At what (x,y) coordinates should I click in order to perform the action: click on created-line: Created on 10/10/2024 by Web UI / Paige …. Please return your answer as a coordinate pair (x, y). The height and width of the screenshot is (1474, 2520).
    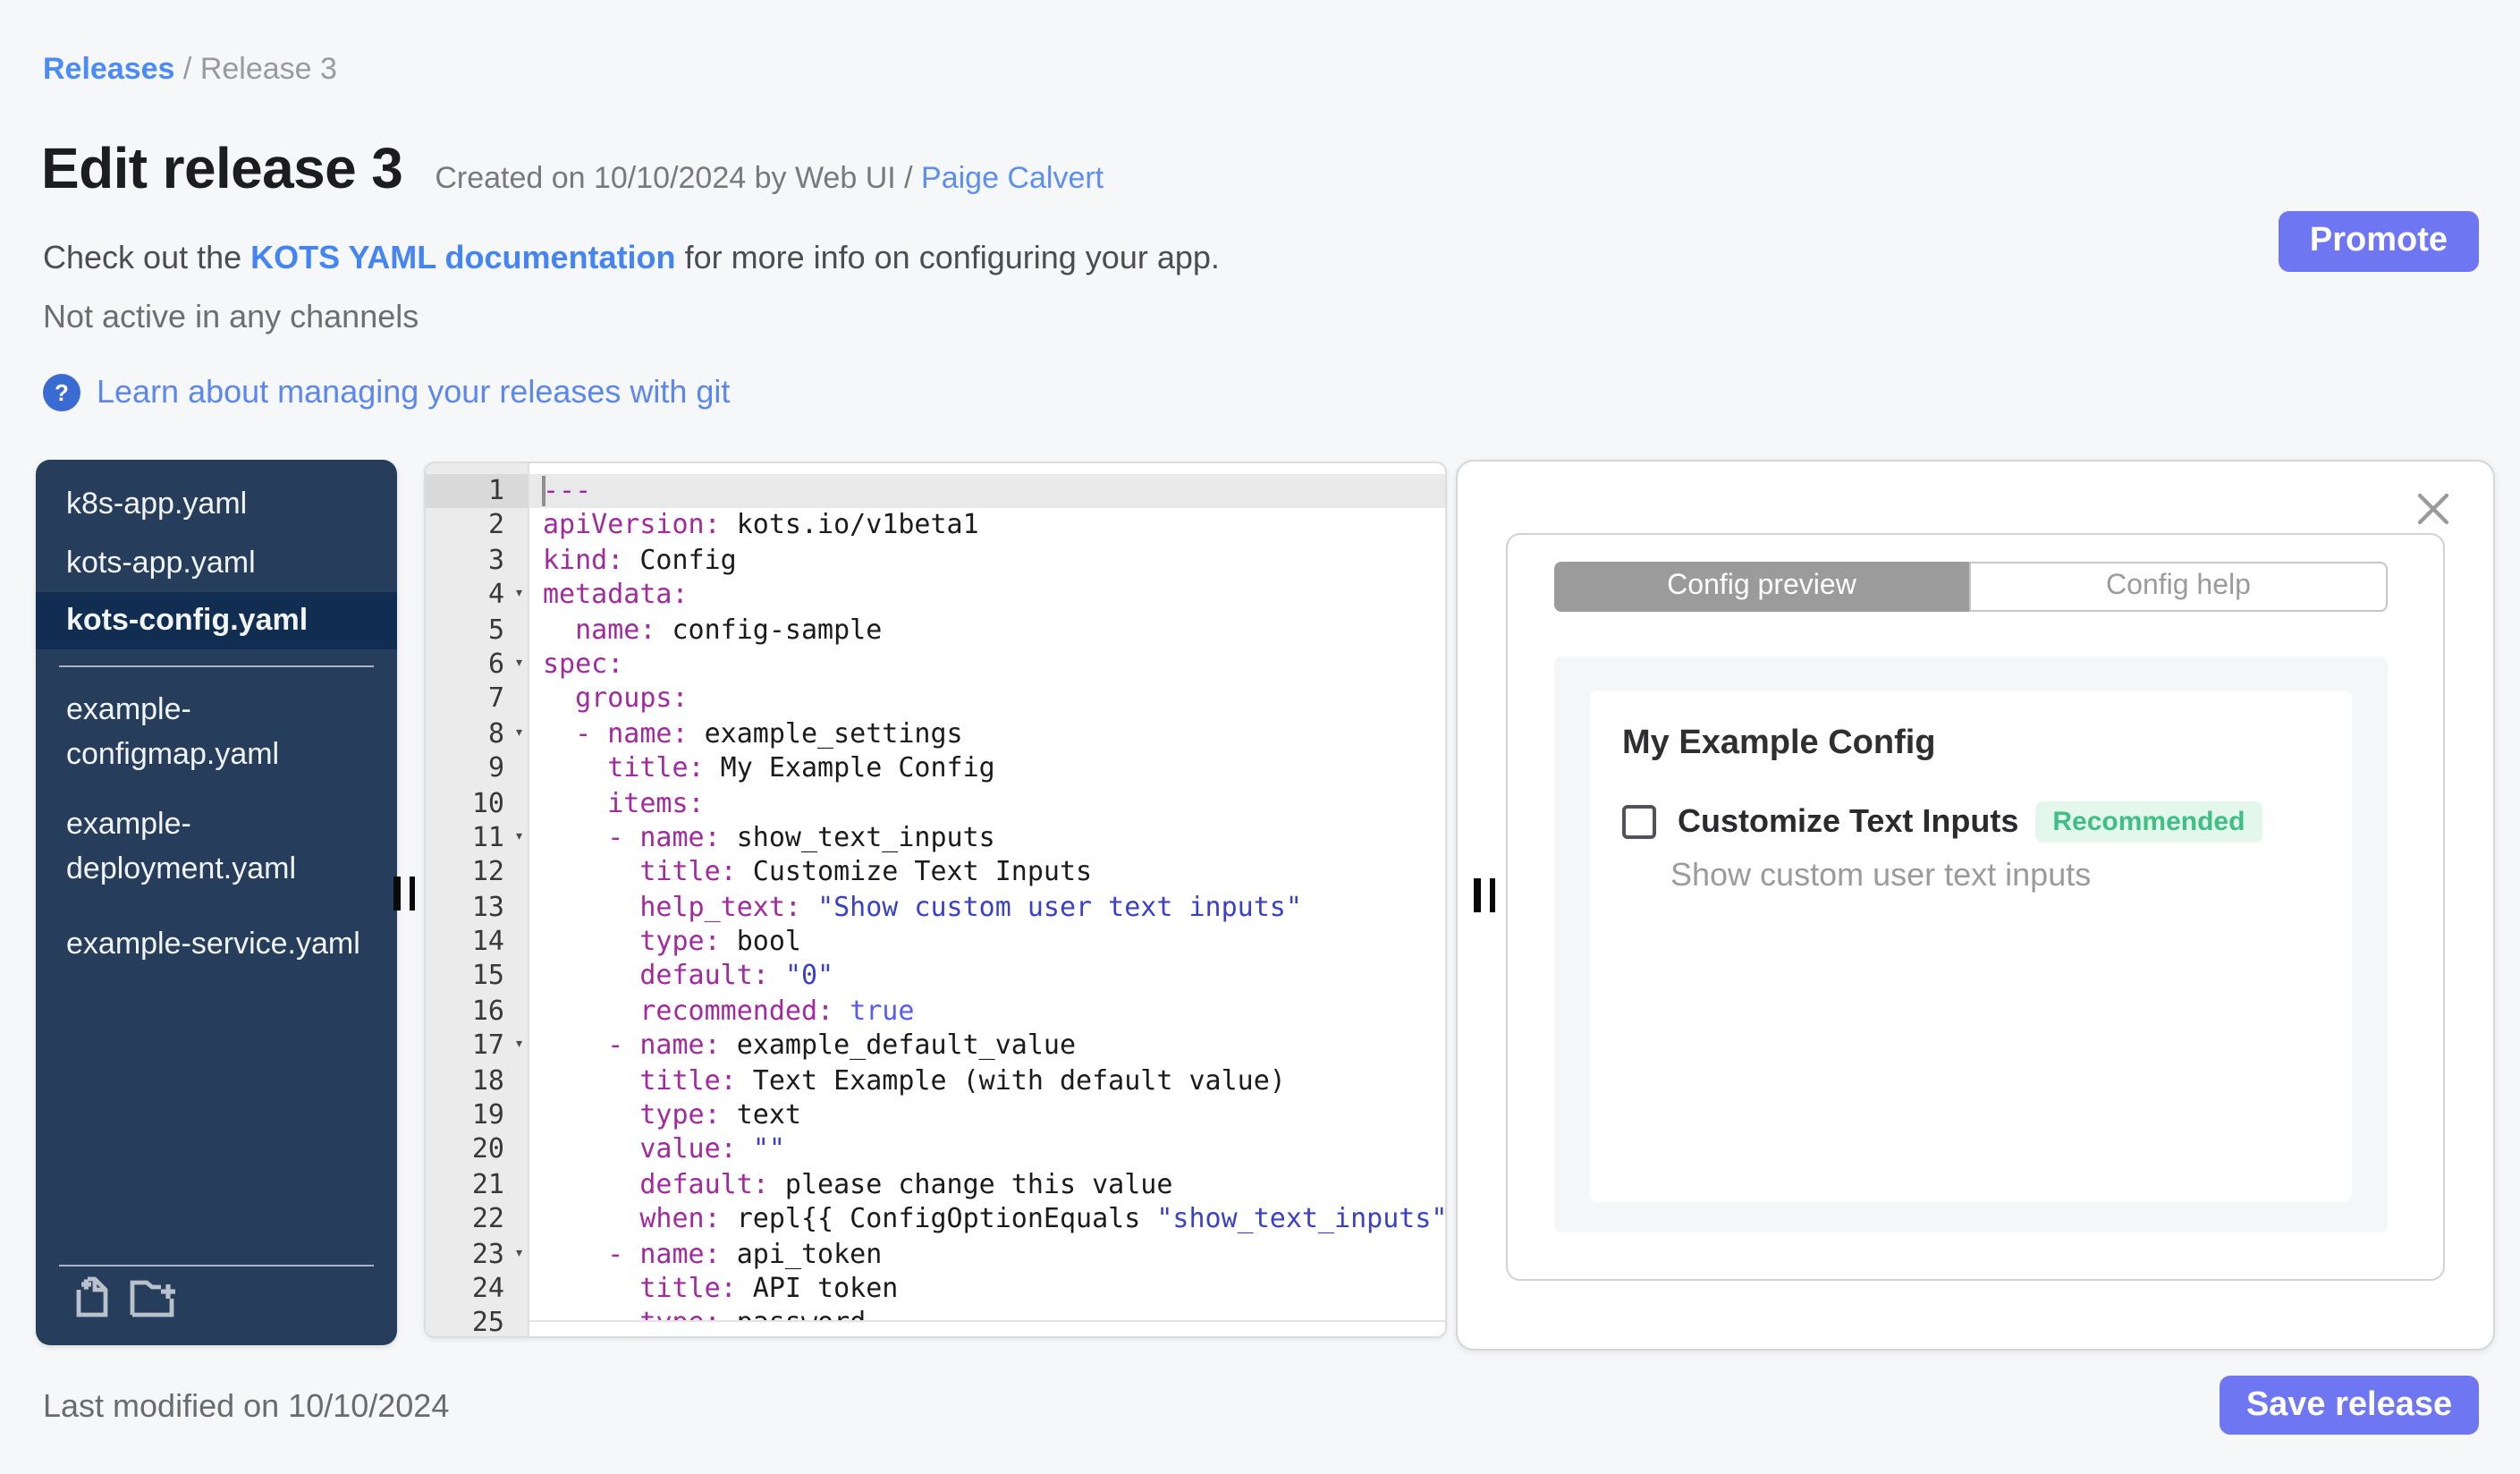
    Looking at the image, I should click on (769, 179).